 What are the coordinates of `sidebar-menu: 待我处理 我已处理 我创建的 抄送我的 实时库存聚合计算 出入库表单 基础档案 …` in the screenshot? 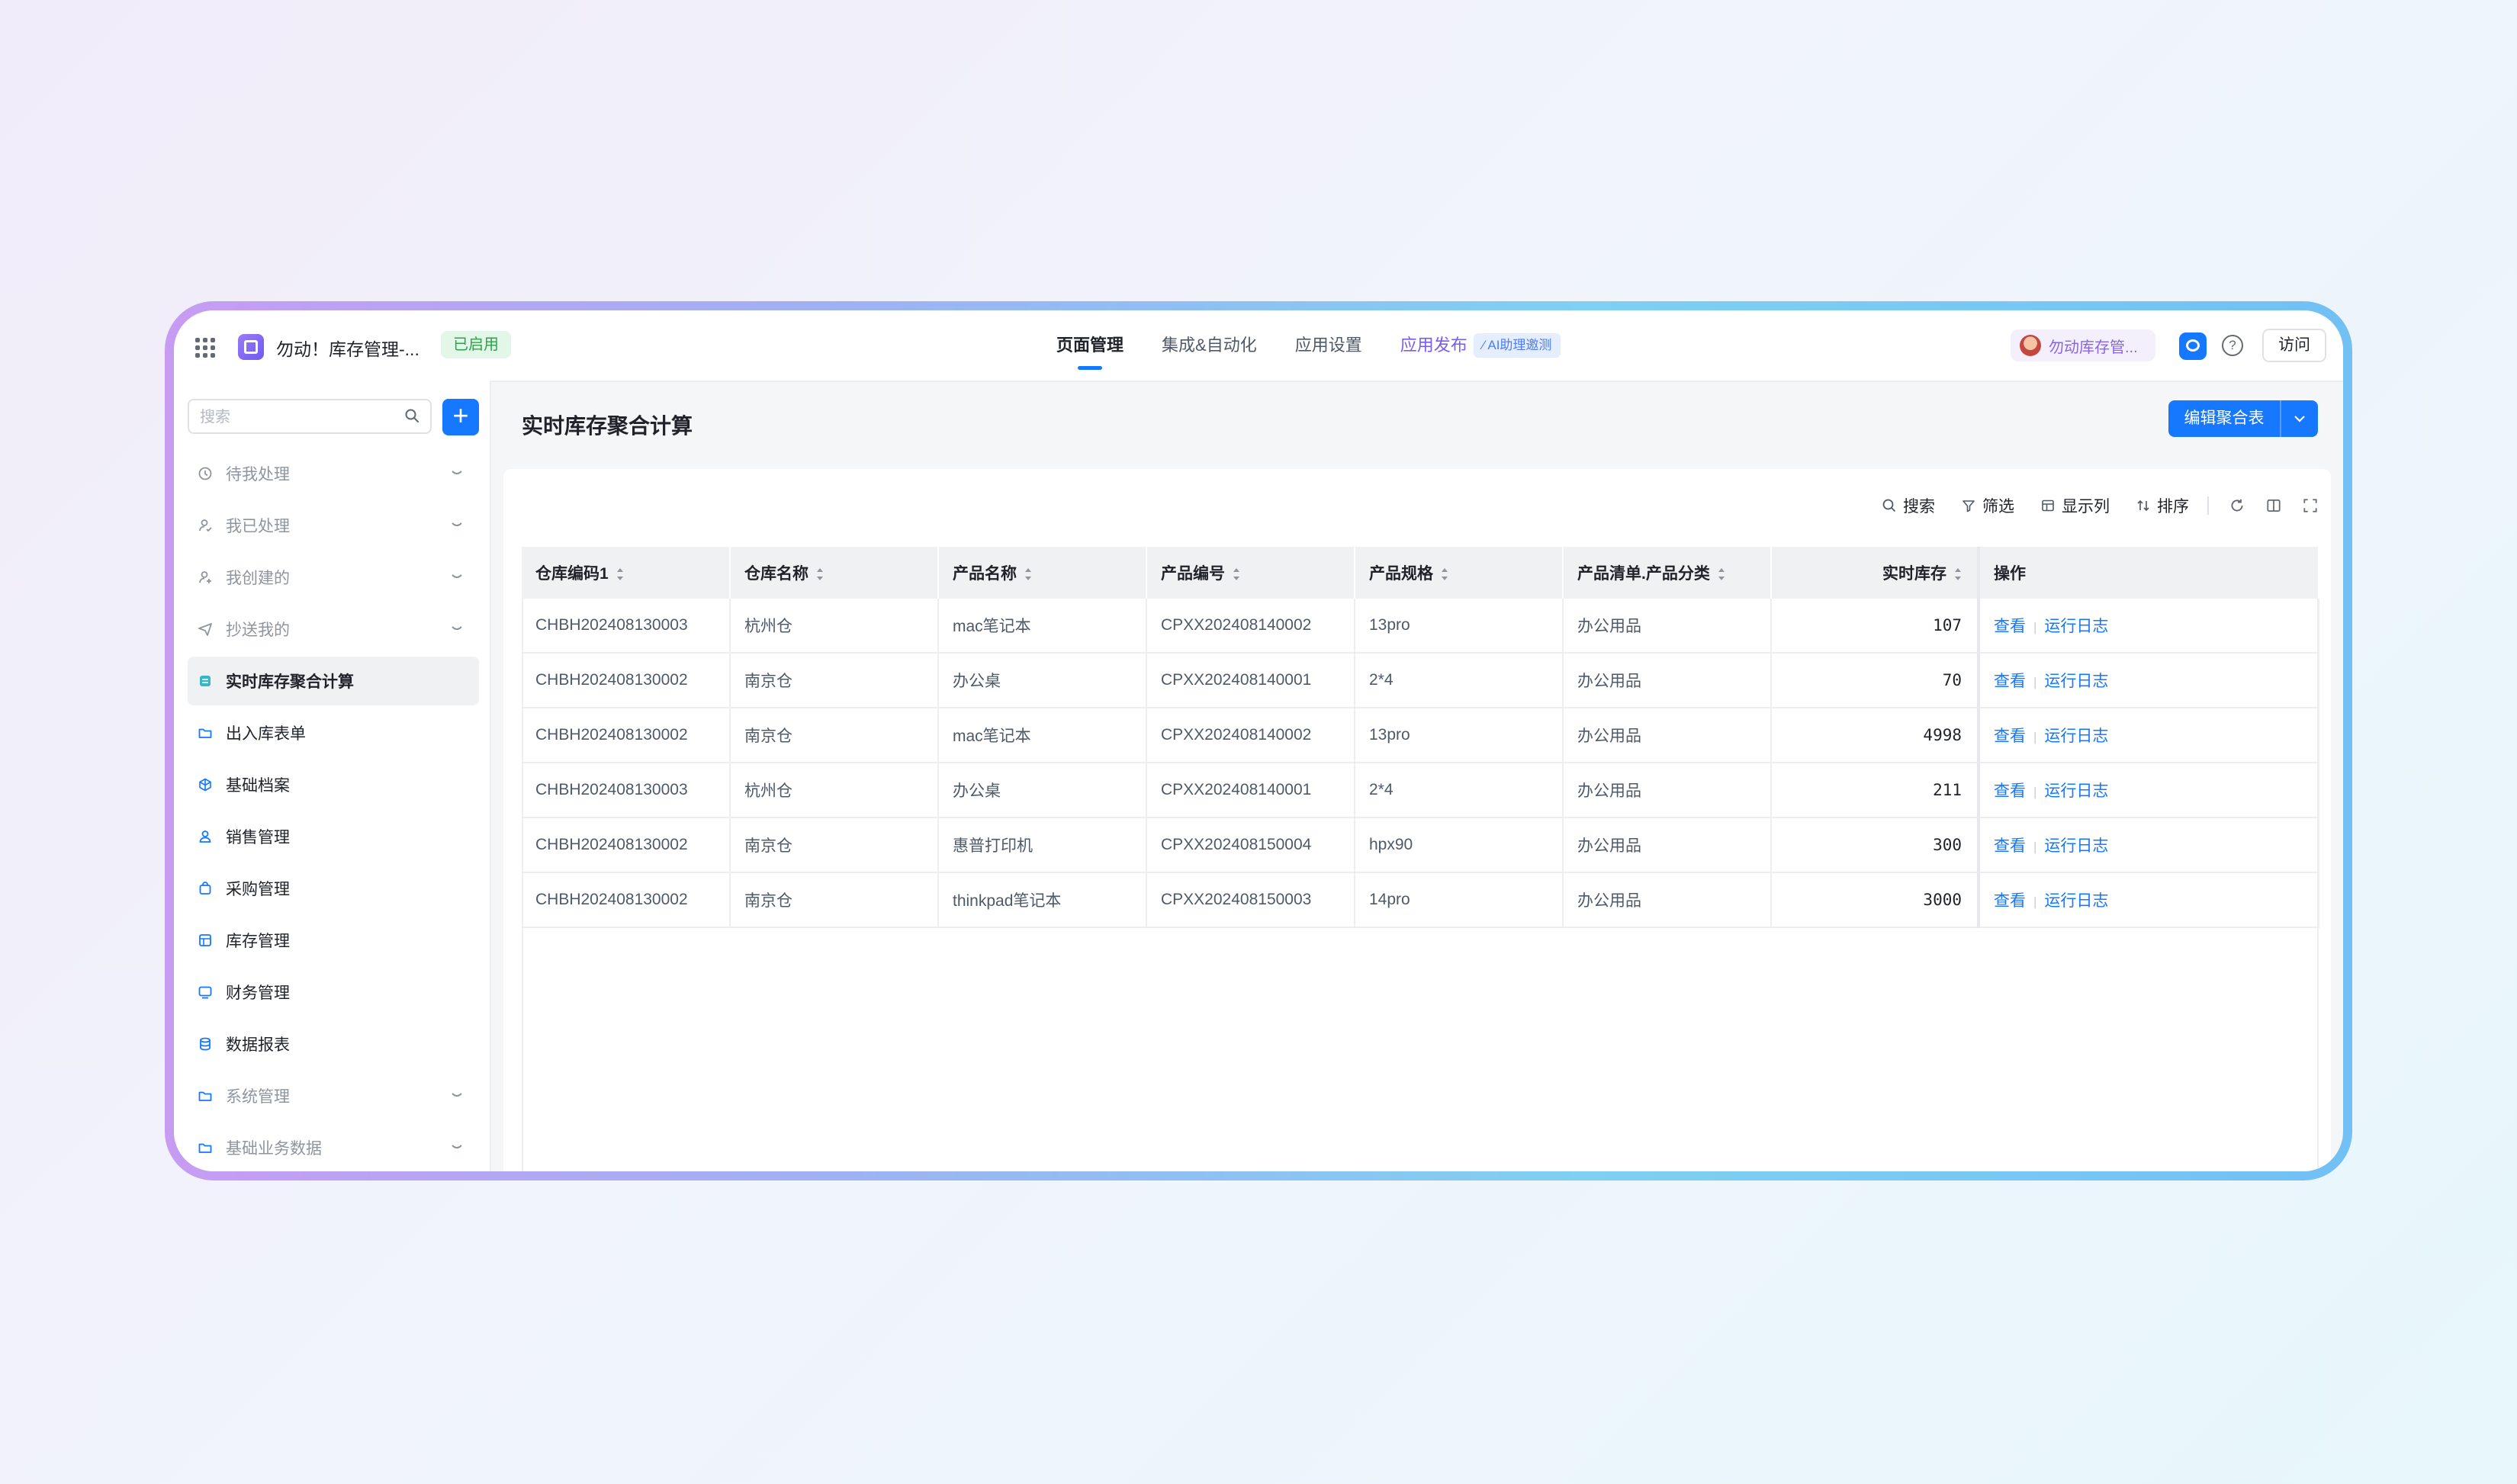 It's located at (333, 810).